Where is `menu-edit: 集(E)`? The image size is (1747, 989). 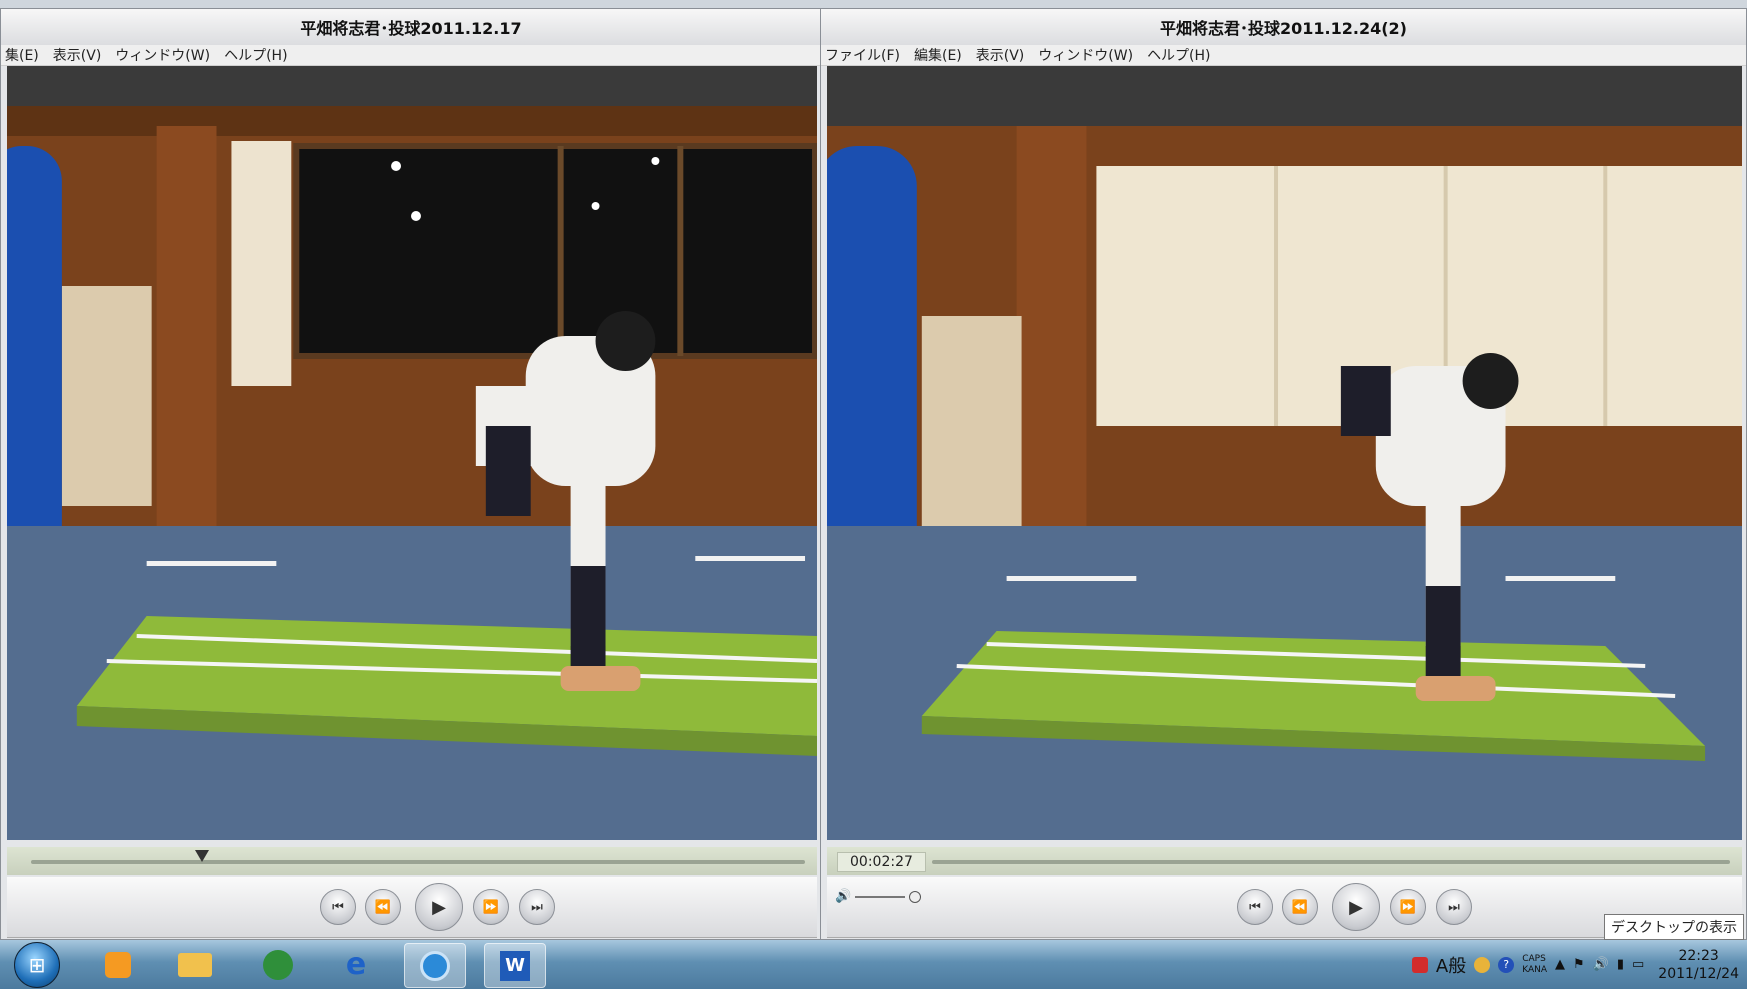 menu-edit: 集(E) is located at coordinates (22, 55).